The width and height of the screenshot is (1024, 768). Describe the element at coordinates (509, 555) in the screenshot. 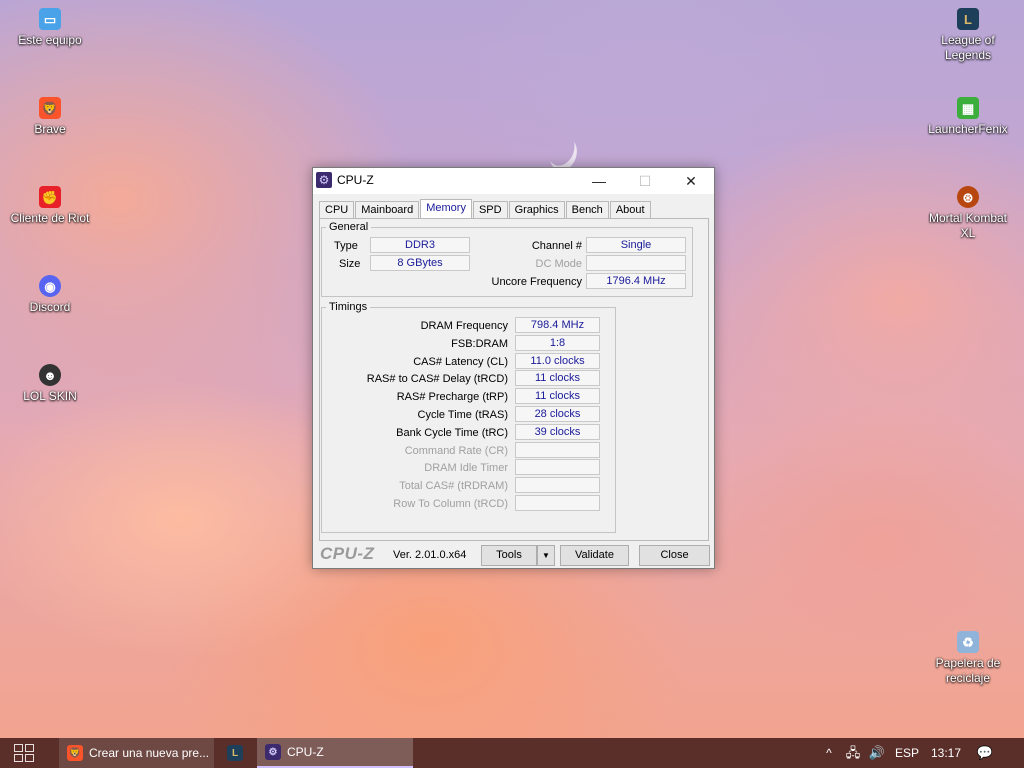

I see `tools-button: Tools` at that location.